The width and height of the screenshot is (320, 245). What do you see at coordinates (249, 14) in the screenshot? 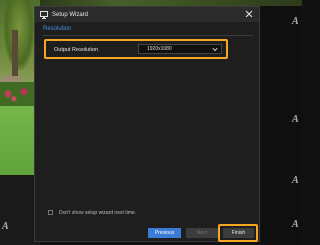
I see `close-icon` at bounding box center [249, 14].